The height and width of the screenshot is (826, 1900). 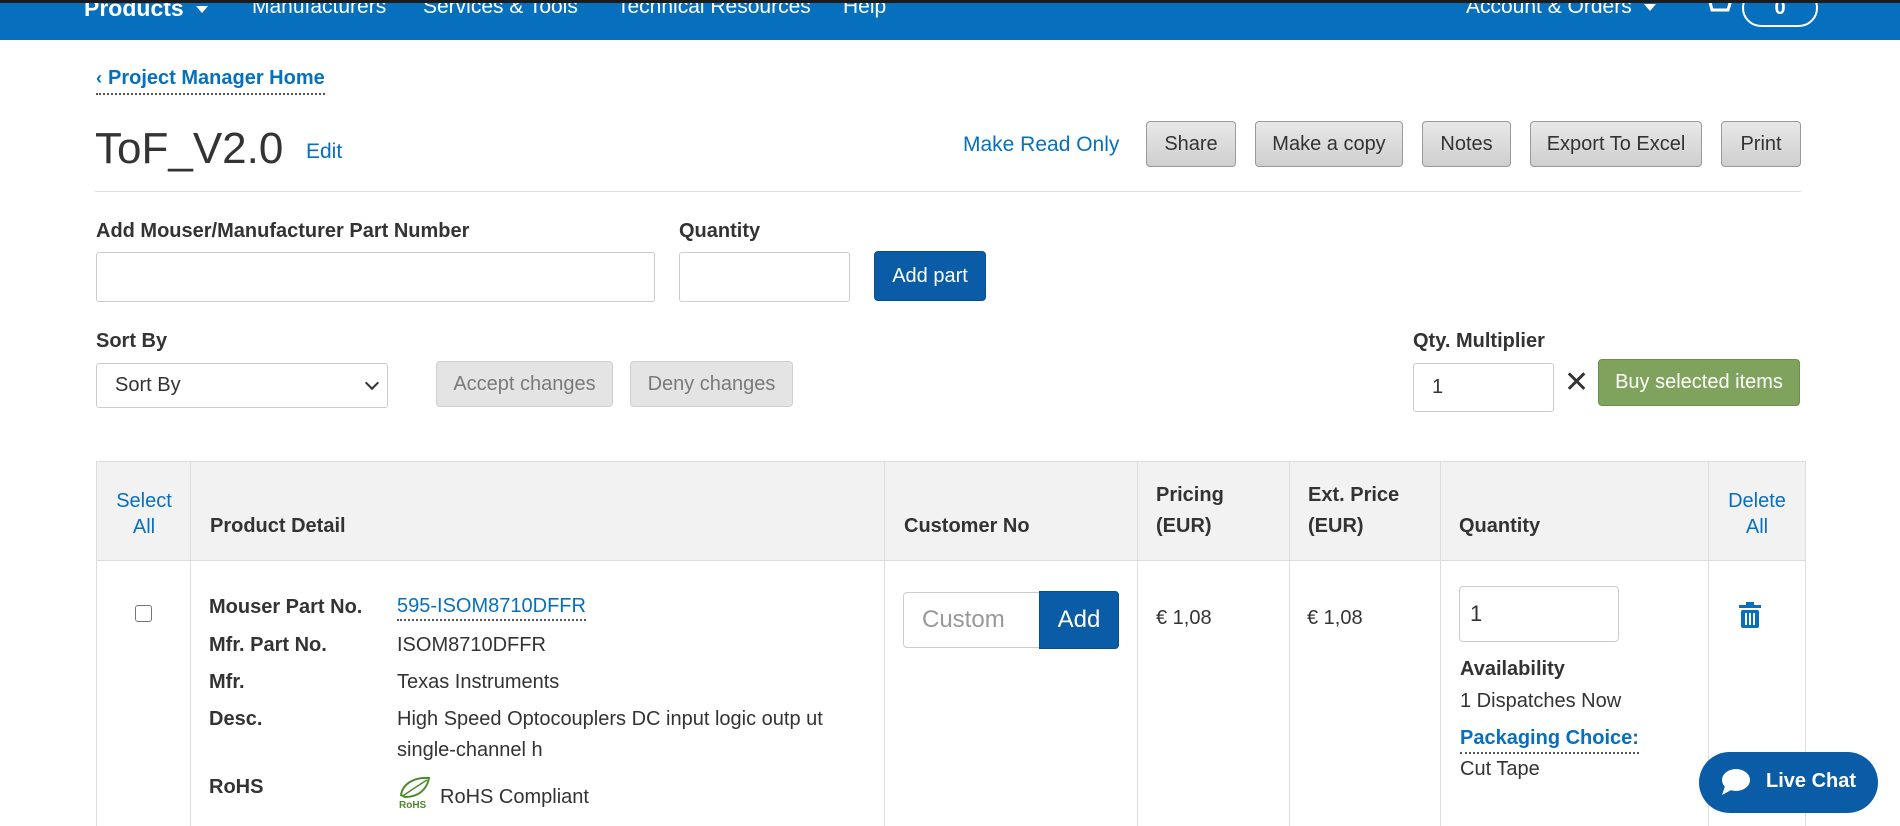 I want to click on packaging-value: Cut Tape, so click(x=1500, y=769).